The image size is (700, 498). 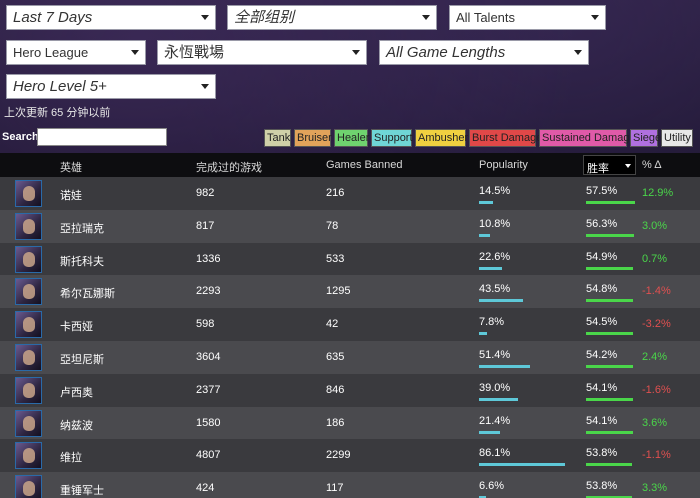 I want to click on game-mode-select: Hero League, so click(x=76, y=52).